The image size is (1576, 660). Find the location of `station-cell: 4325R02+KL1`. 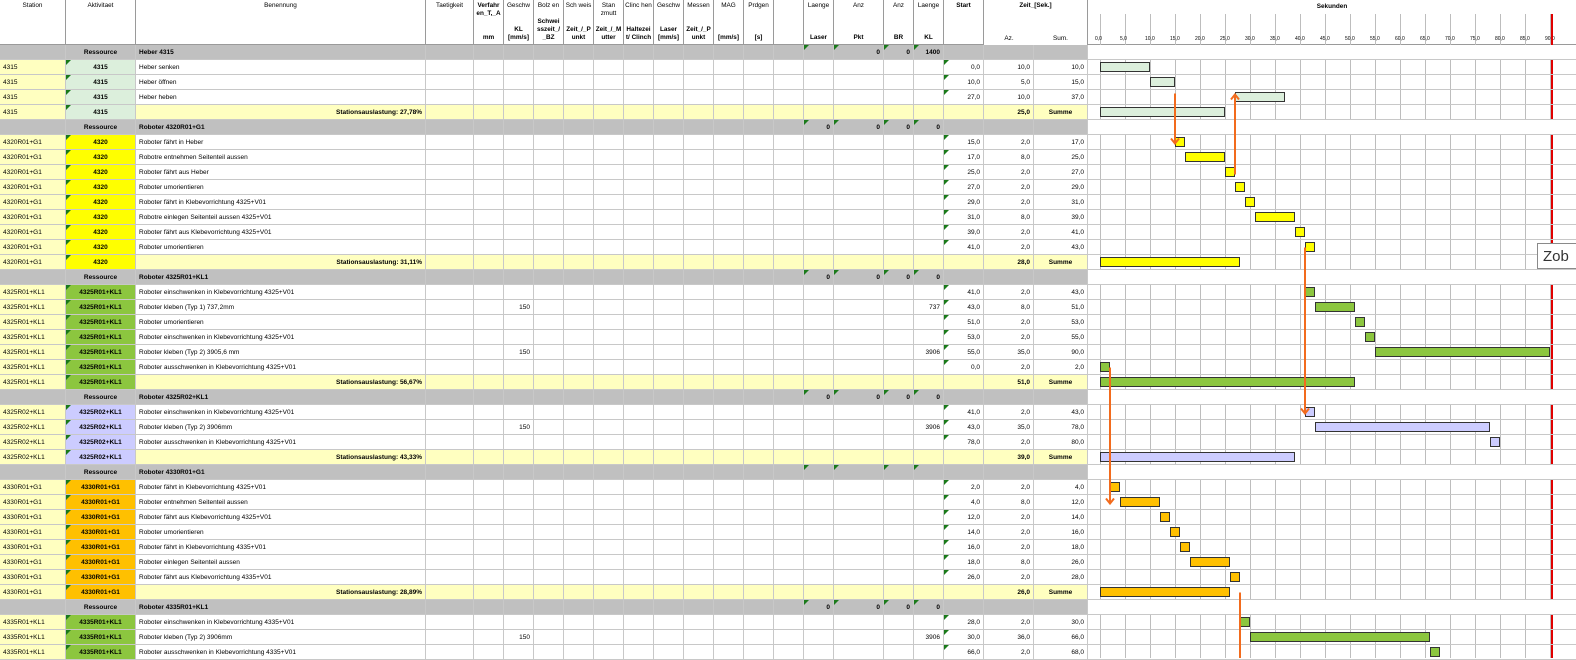

station-cell: 4325R02+KL1 is located at coordinates (33, 427).